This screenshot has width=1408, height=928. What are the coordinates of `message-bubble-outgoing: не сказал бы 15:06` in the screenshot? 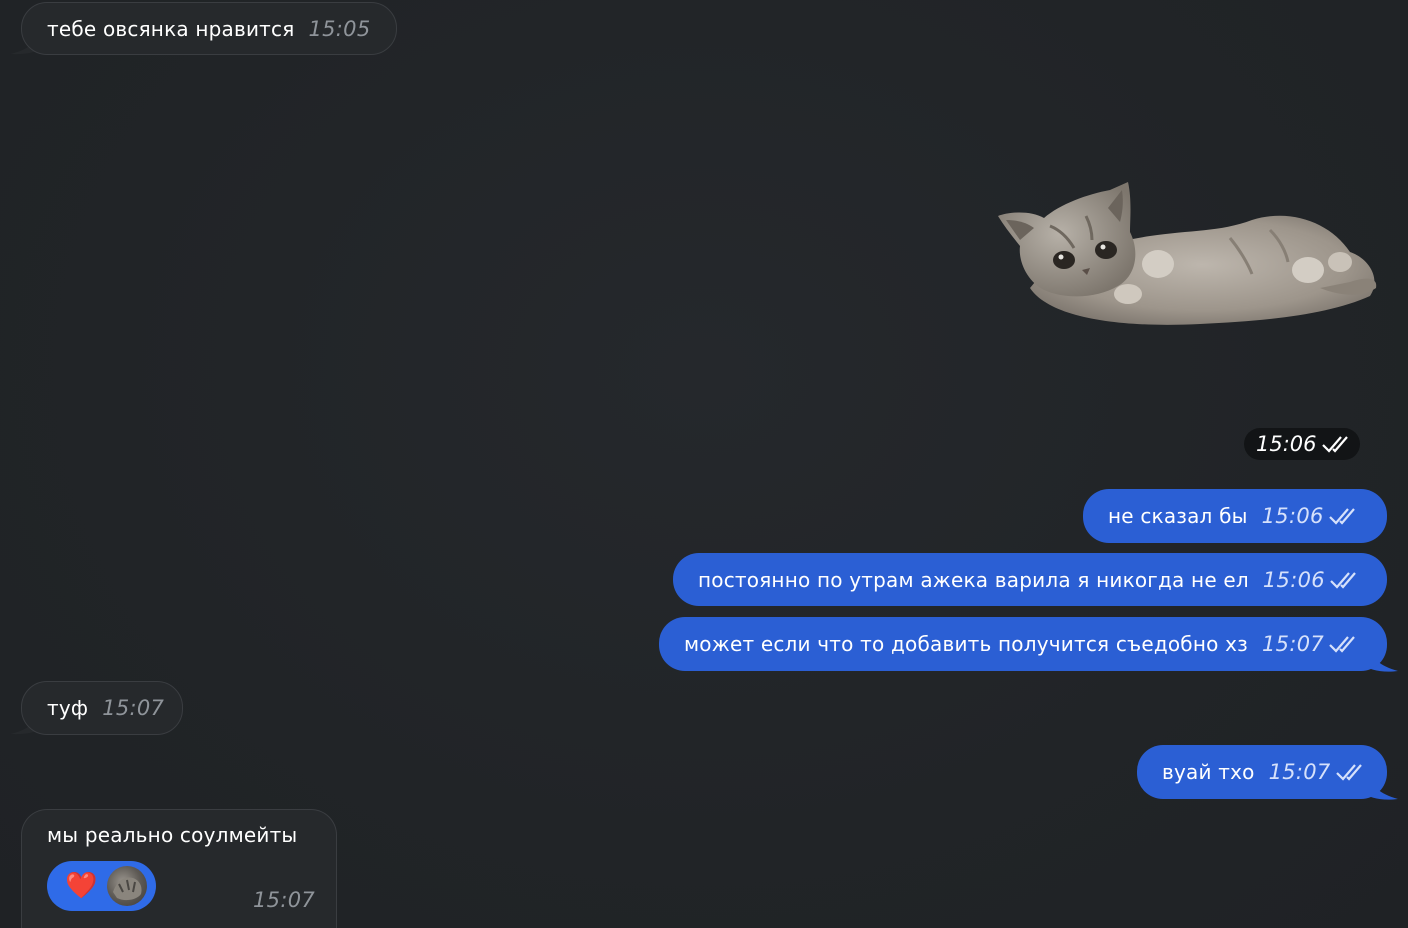 It's located at (1235, 516).